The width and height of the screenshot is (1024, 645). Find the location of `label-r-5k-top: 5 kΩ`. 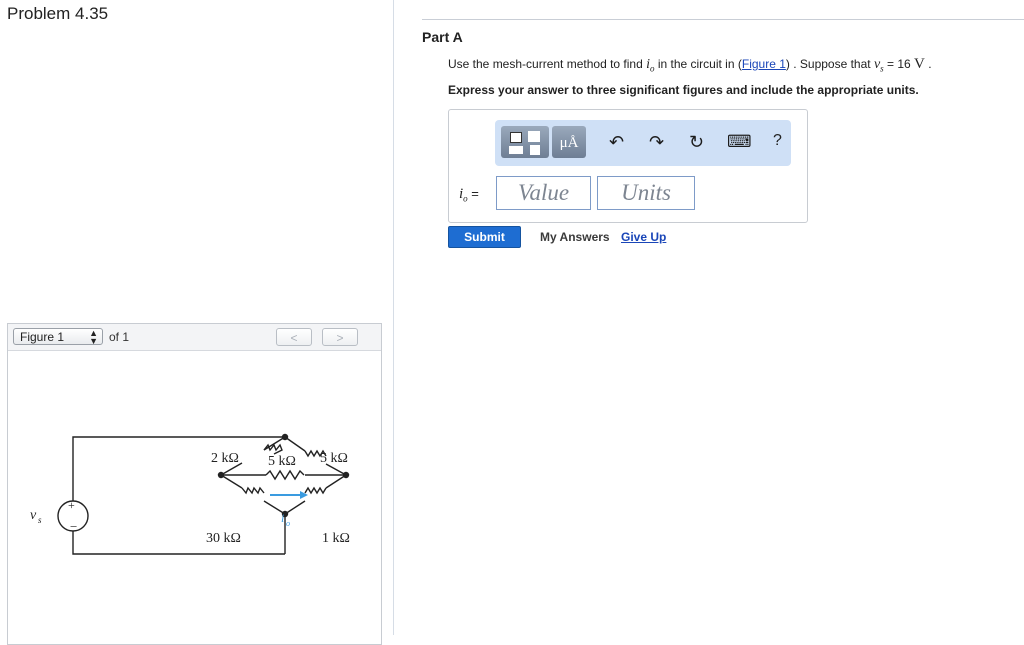

label-r-5k-top: 5 kΩ is located at coordinates (334, 458).